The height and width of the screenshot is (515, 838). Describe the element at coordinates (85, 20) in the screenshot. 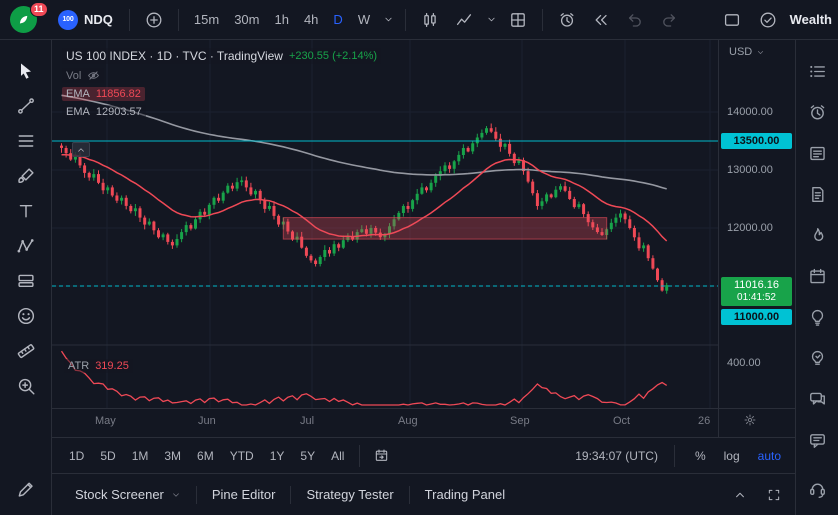

I see `symbol-search-button: 100 NDQ` at that location.